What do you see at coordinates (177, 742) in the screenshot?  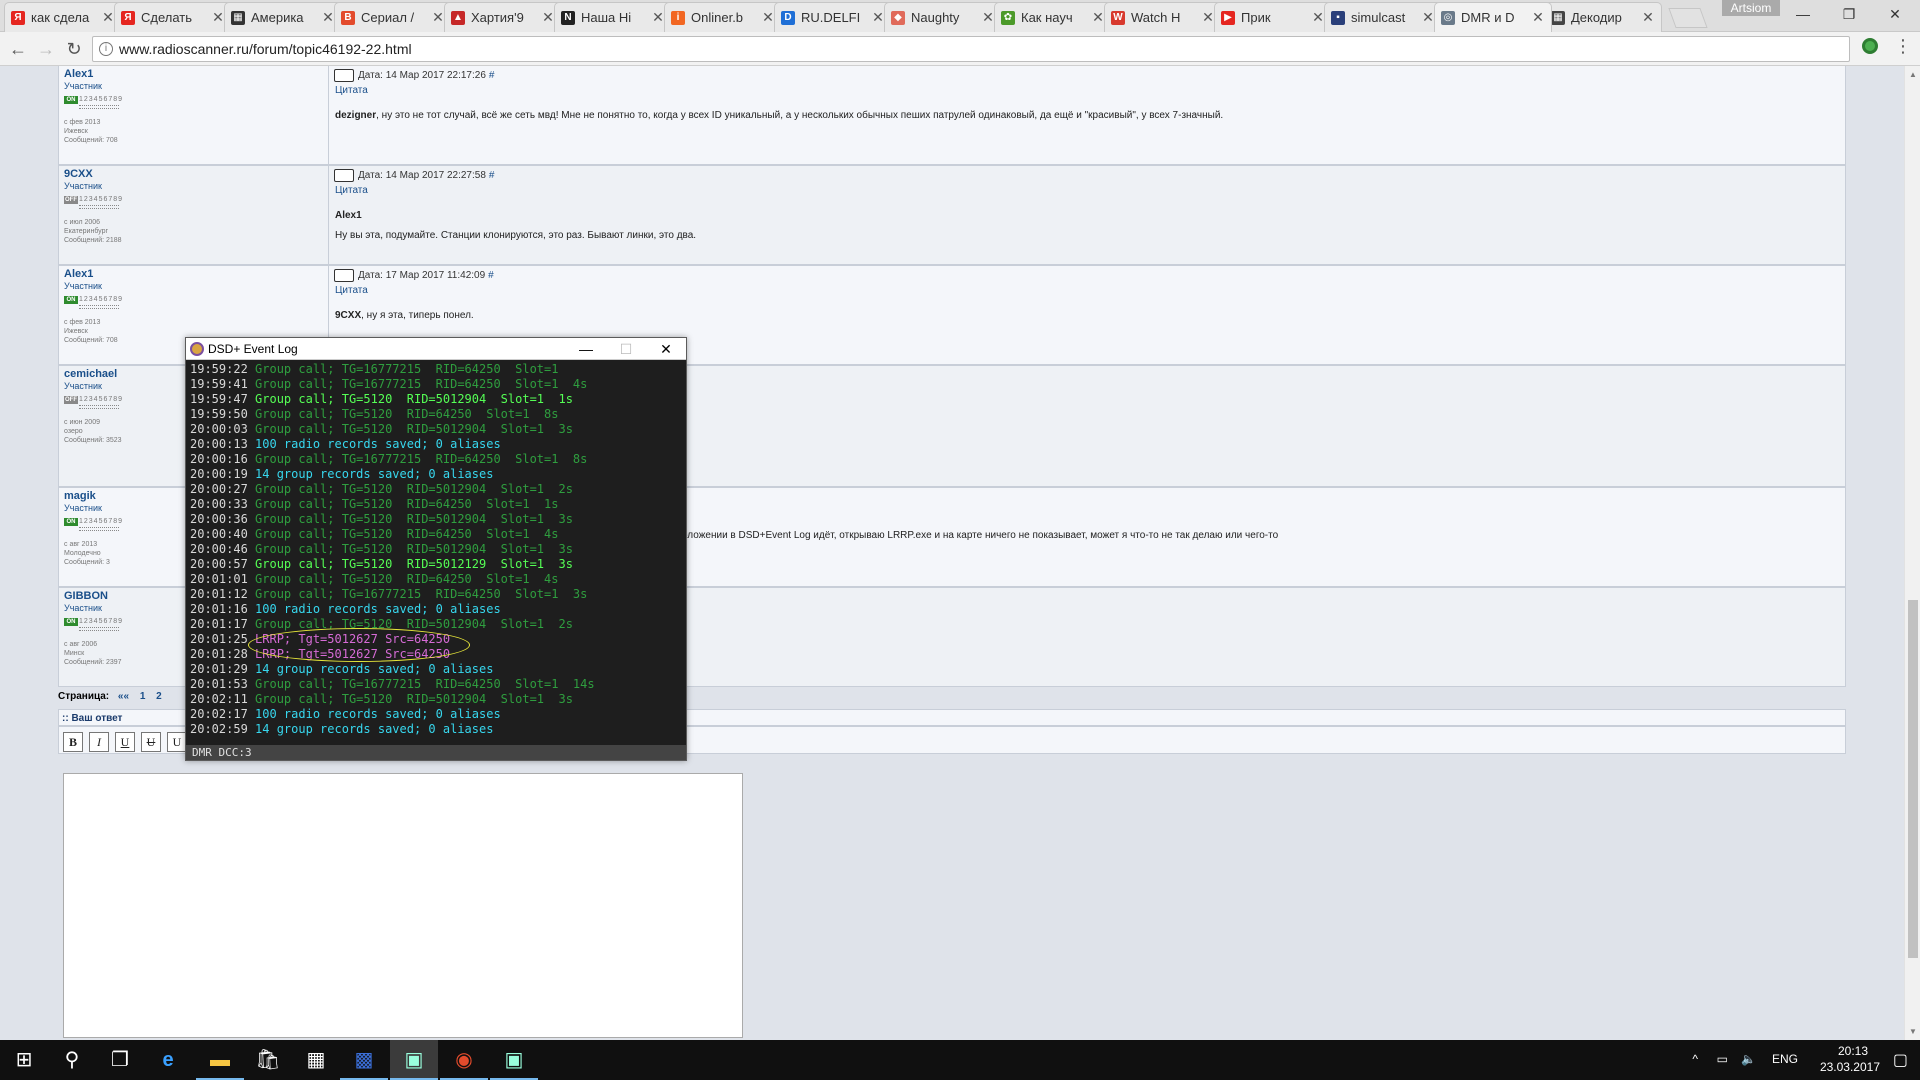 I see `format-button: U` at bounding box center [177, 742].